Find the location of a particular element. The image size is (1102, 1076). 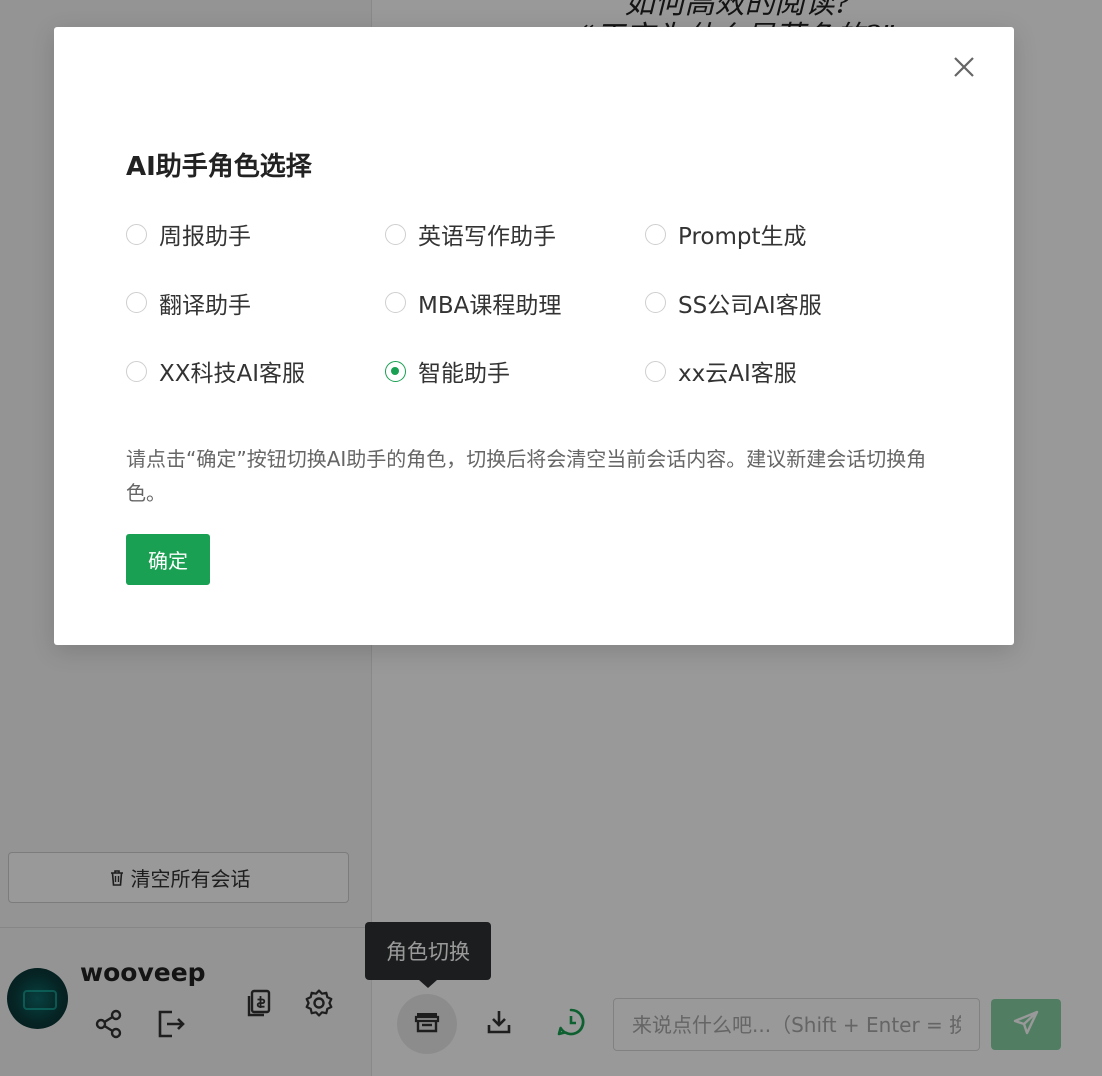

role-option: MBA课程助理 is located at coordinates (473, 303).